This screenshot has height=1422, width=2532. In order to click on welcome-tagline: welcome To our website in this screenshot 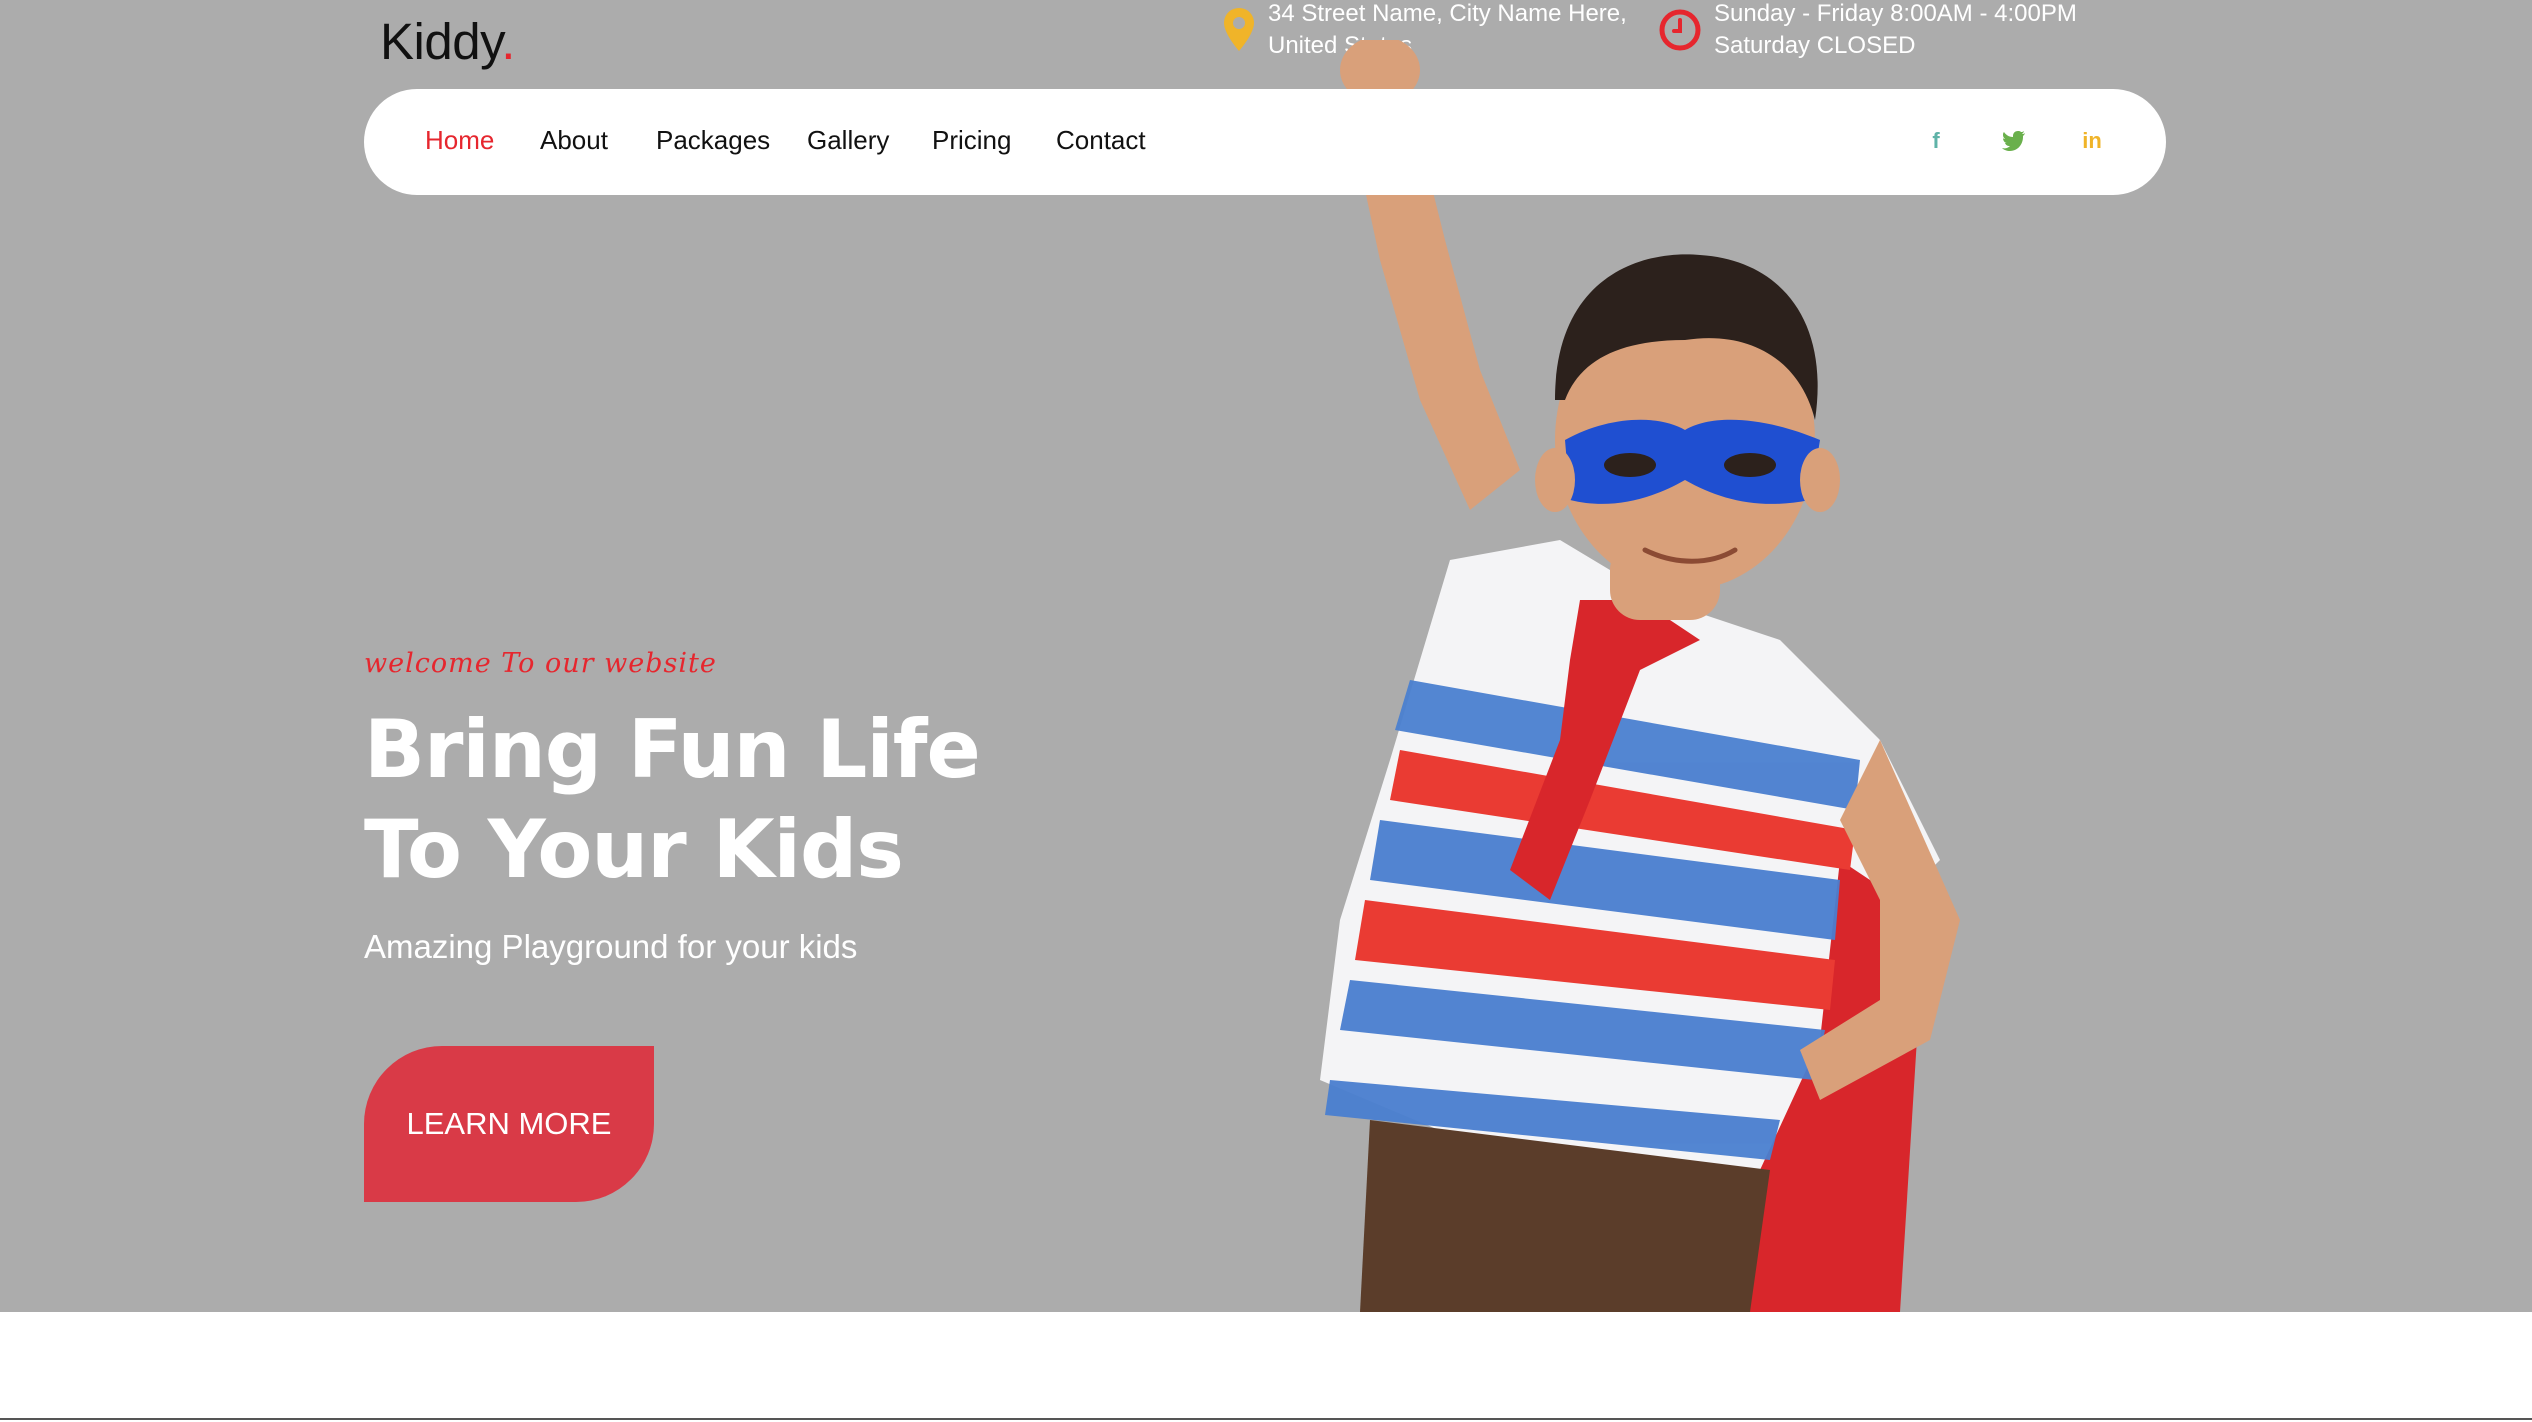, I will do `click(540, 663)`.